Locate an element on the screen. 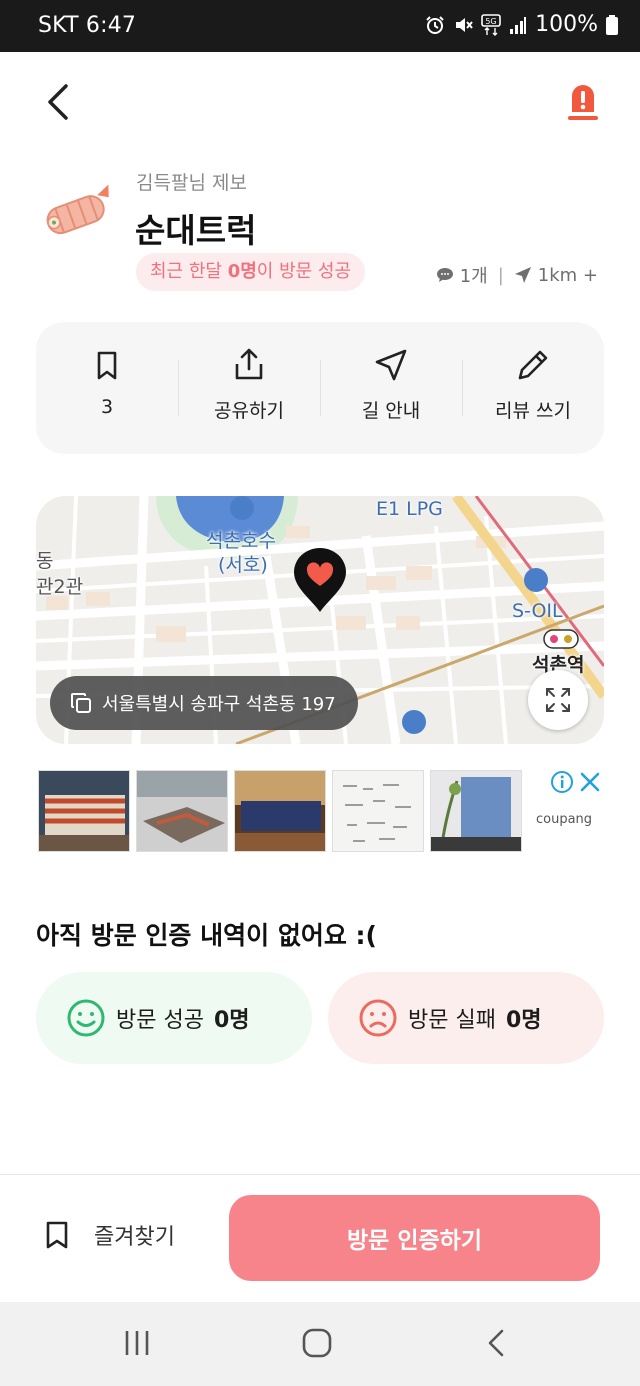  bookmark-action: 3 is located at coordinates (107, 388).